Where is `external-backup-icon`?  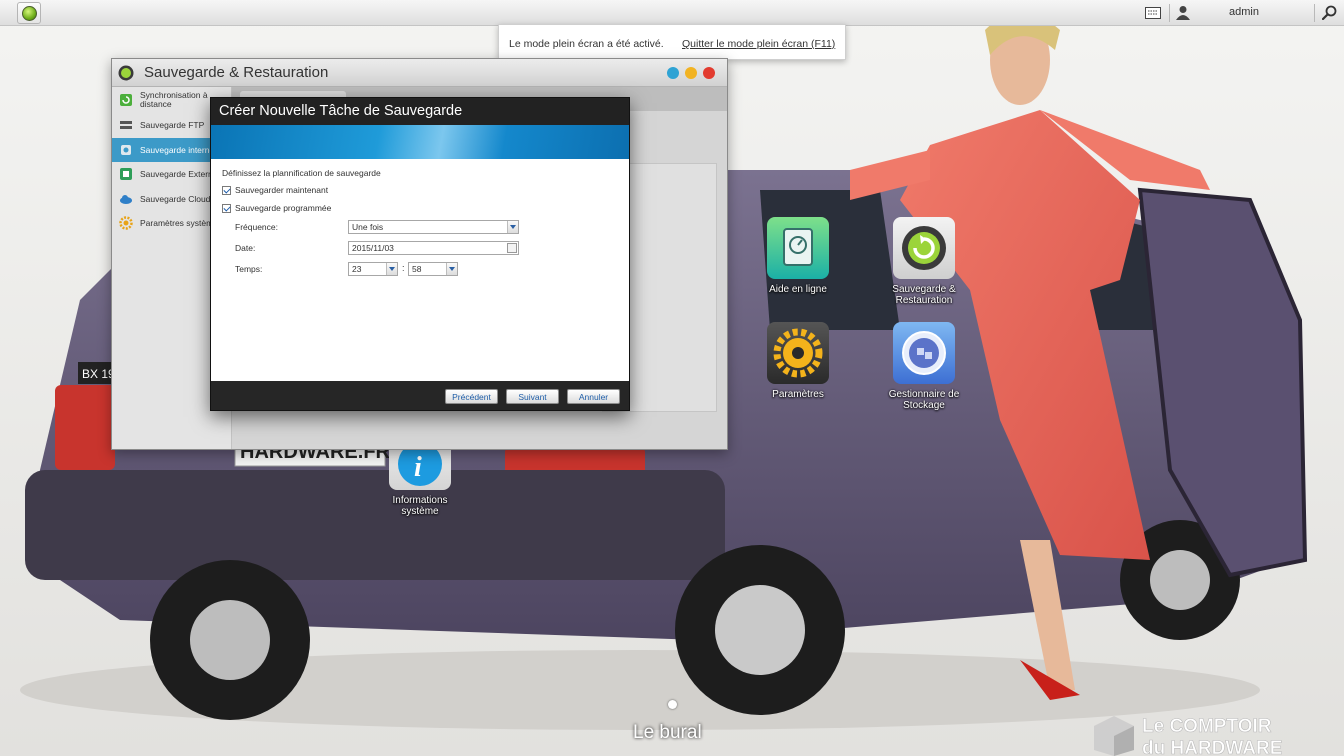 external-backup-icon is located at coordinates (126, 174).